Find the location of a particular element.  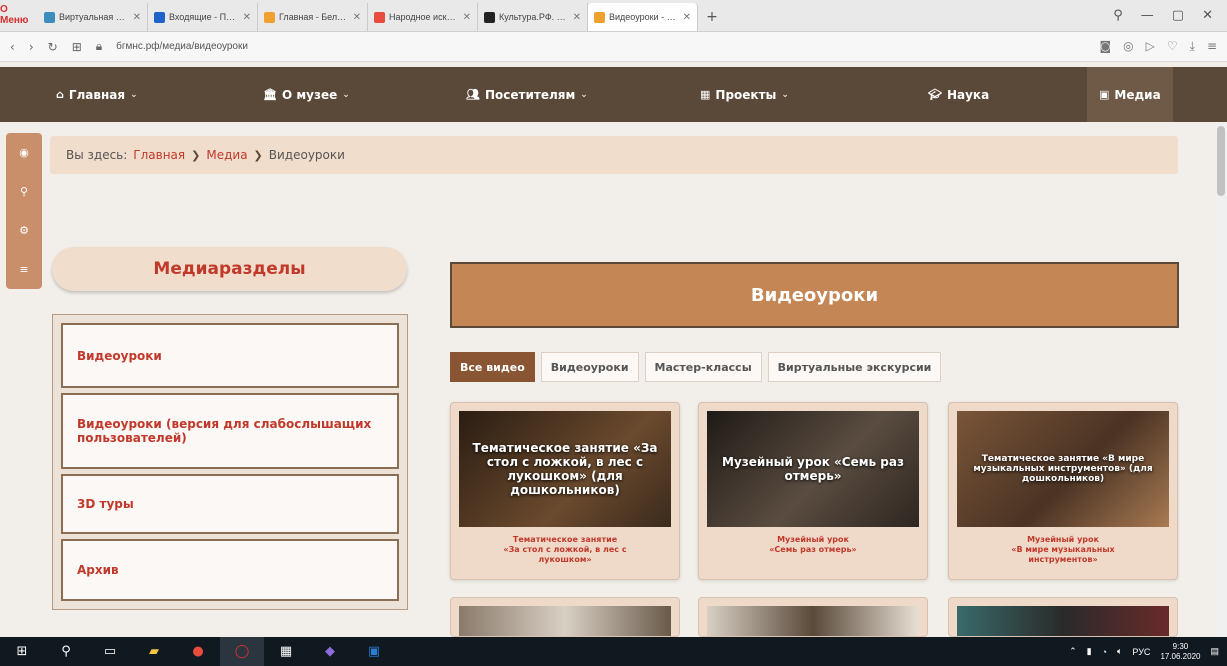

tab-title: Культура.РФ. Портал is located at coordinates (534, 17).